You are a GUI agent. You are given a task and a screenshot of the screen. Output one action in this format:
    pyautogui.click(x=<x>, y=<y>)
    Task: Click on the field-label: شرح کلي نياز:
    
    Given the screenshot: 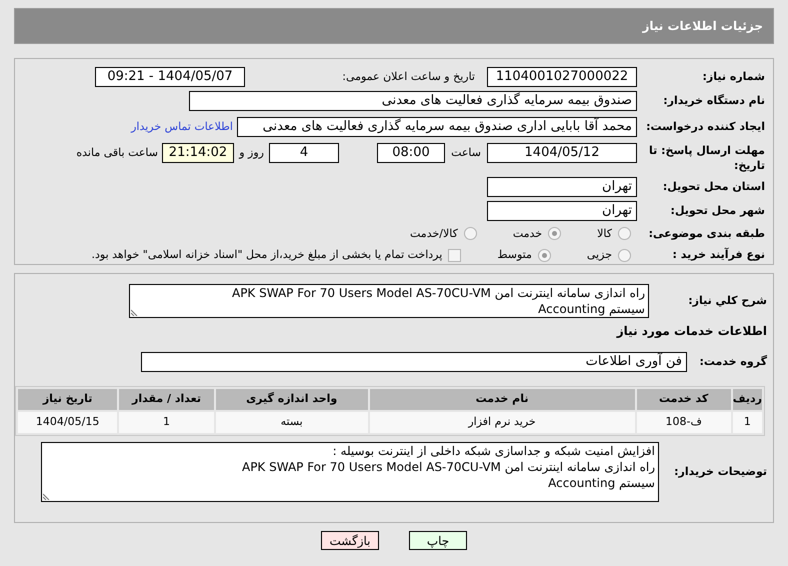 What is the action you would take?
    pyautogui.click(x=727, y=300)
    